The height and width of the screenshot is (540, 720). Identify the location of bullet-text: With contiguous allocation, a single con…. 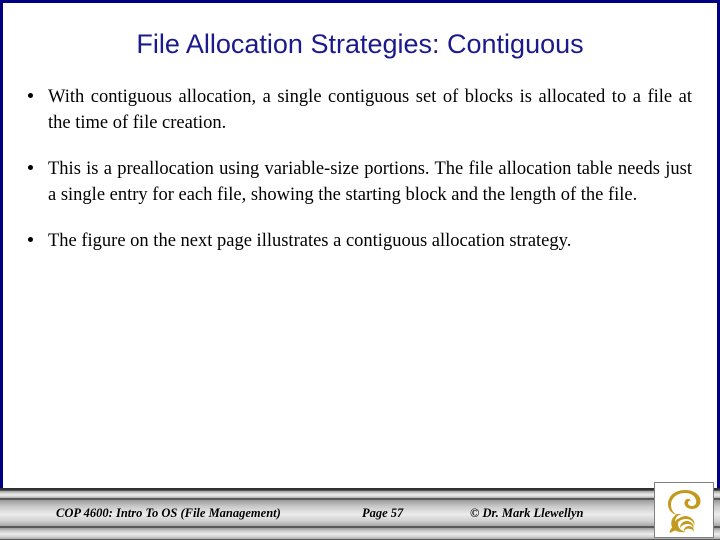
(370, 110).